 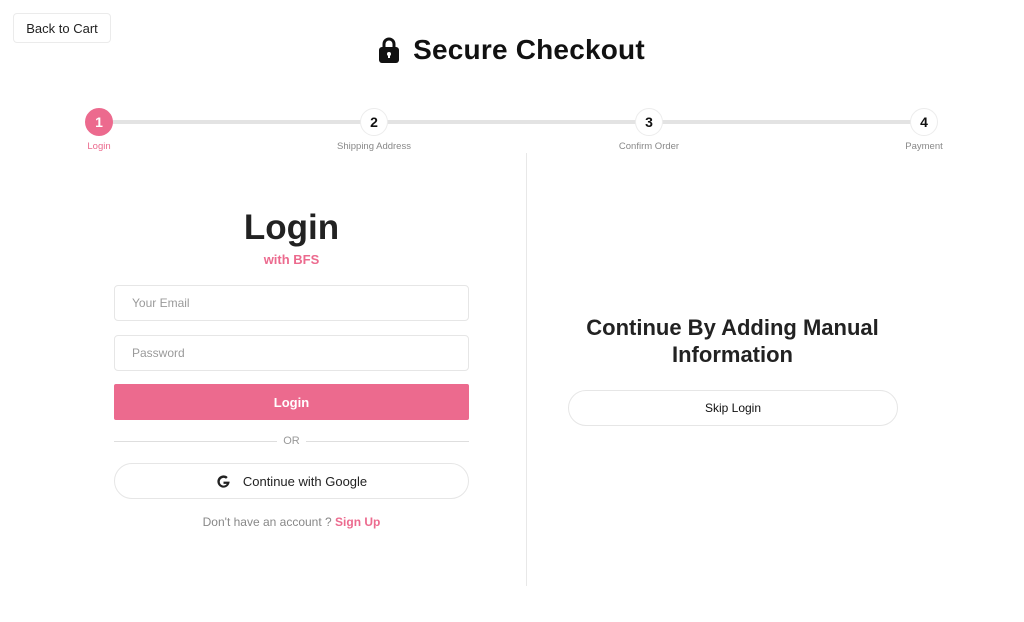 What do you see at coordinates (649, 146) in the screenshot?
I see `step-label: Confirm Order` at bounding box center [649, 146].